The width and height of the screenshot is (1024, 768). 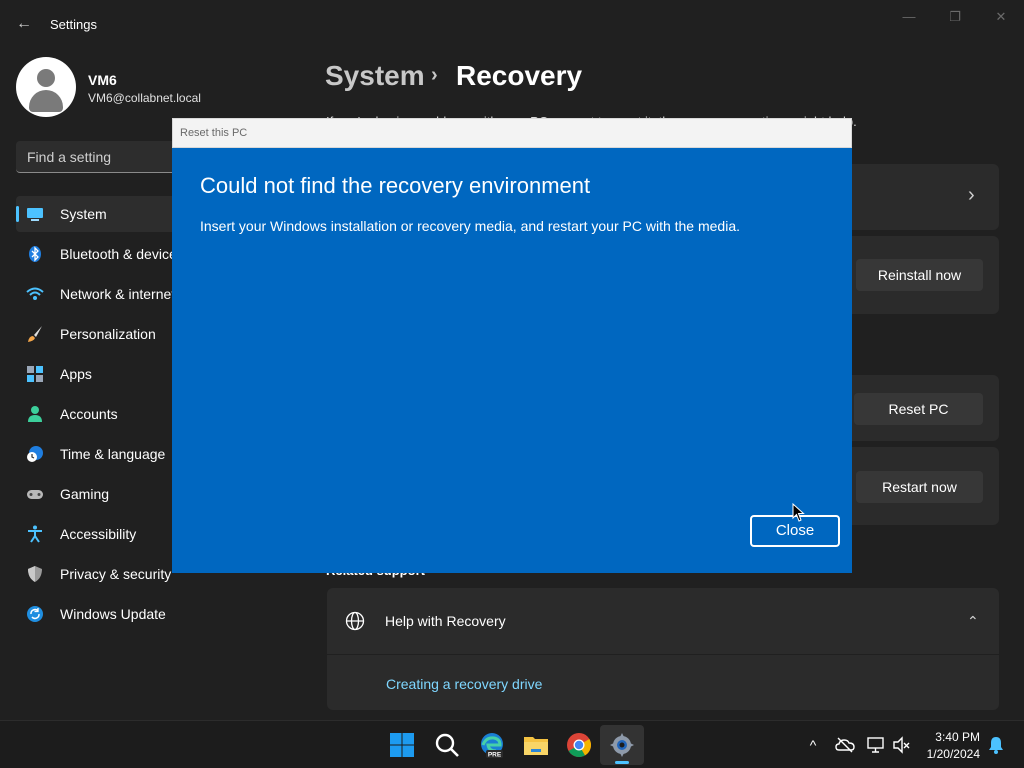 What do you see at coordinates (1001, 17) in the screenshot?
I see `close-window-icon: ✕` at bounding box center [1001, 17].